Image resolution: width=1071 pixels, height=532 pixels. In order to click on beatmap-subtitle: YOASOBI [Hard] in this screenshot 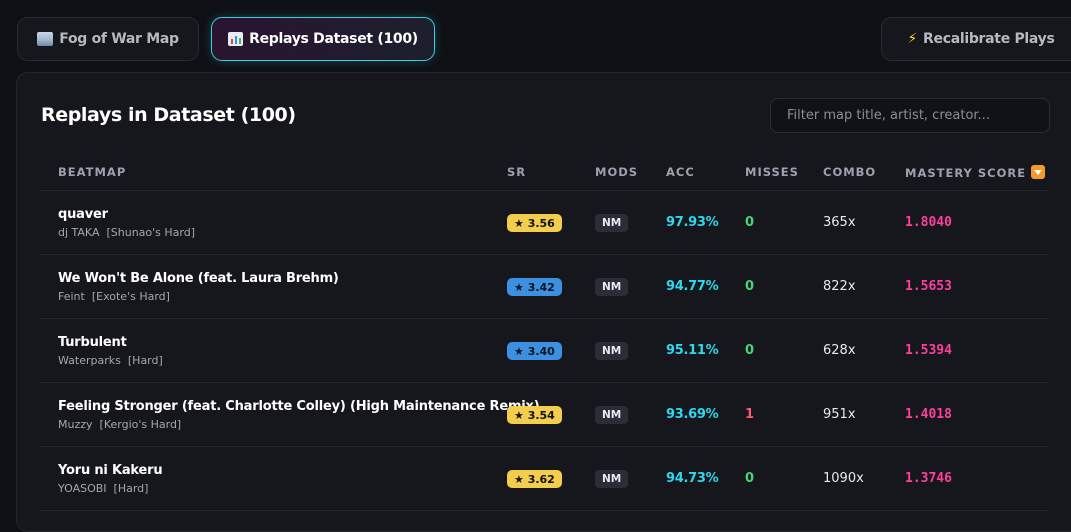, I will do `click(103, 488)`.